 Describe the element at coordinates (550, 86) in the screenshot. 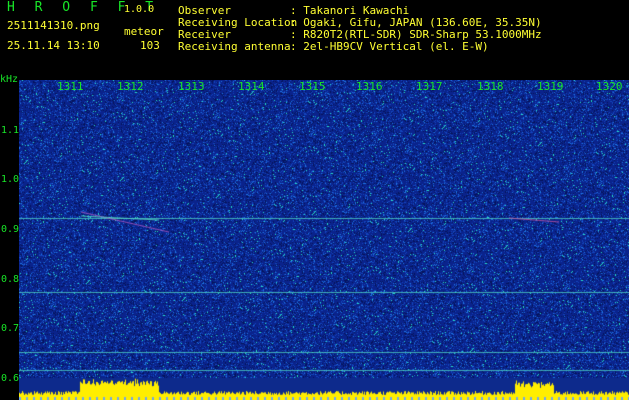

I see `x-axis-tick-1319: 1319` at that location.